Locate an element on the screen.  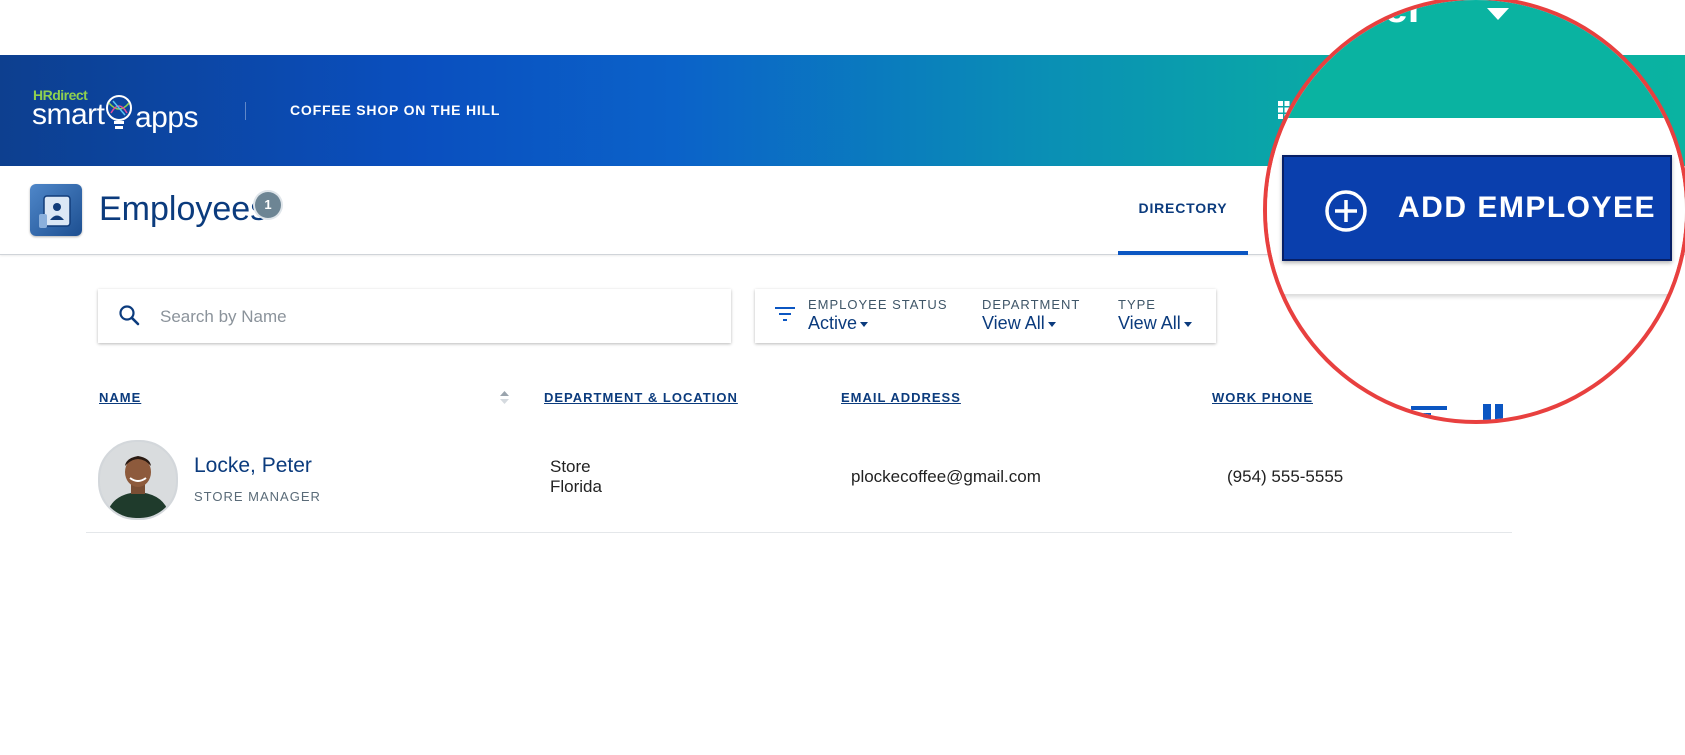
filter-employee-status: EMPLOYEE STATUS Active is located at coordinates (878, 315).